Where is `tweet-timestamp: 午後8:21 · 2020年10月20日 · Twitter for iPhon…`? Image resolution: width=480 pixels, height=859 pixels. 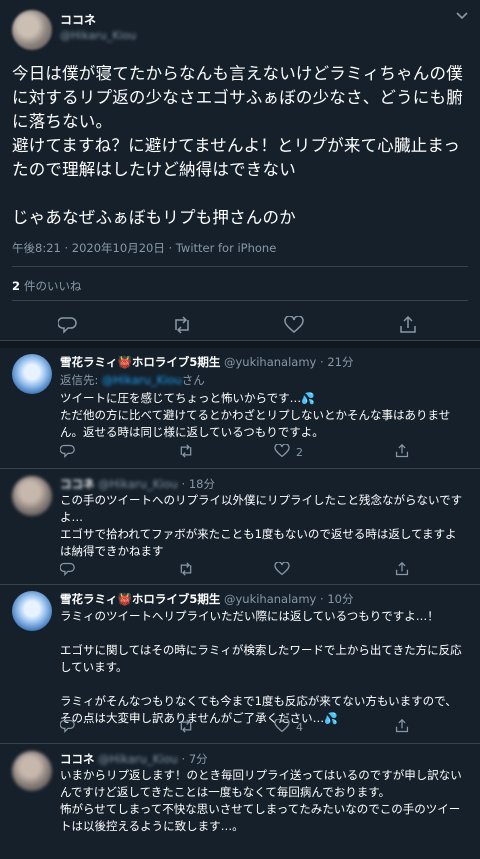
tweet-timestamp: 午後8:21 · 2020年10月20日 · Twitter for iPhon… is located at coordinates (144, 248).